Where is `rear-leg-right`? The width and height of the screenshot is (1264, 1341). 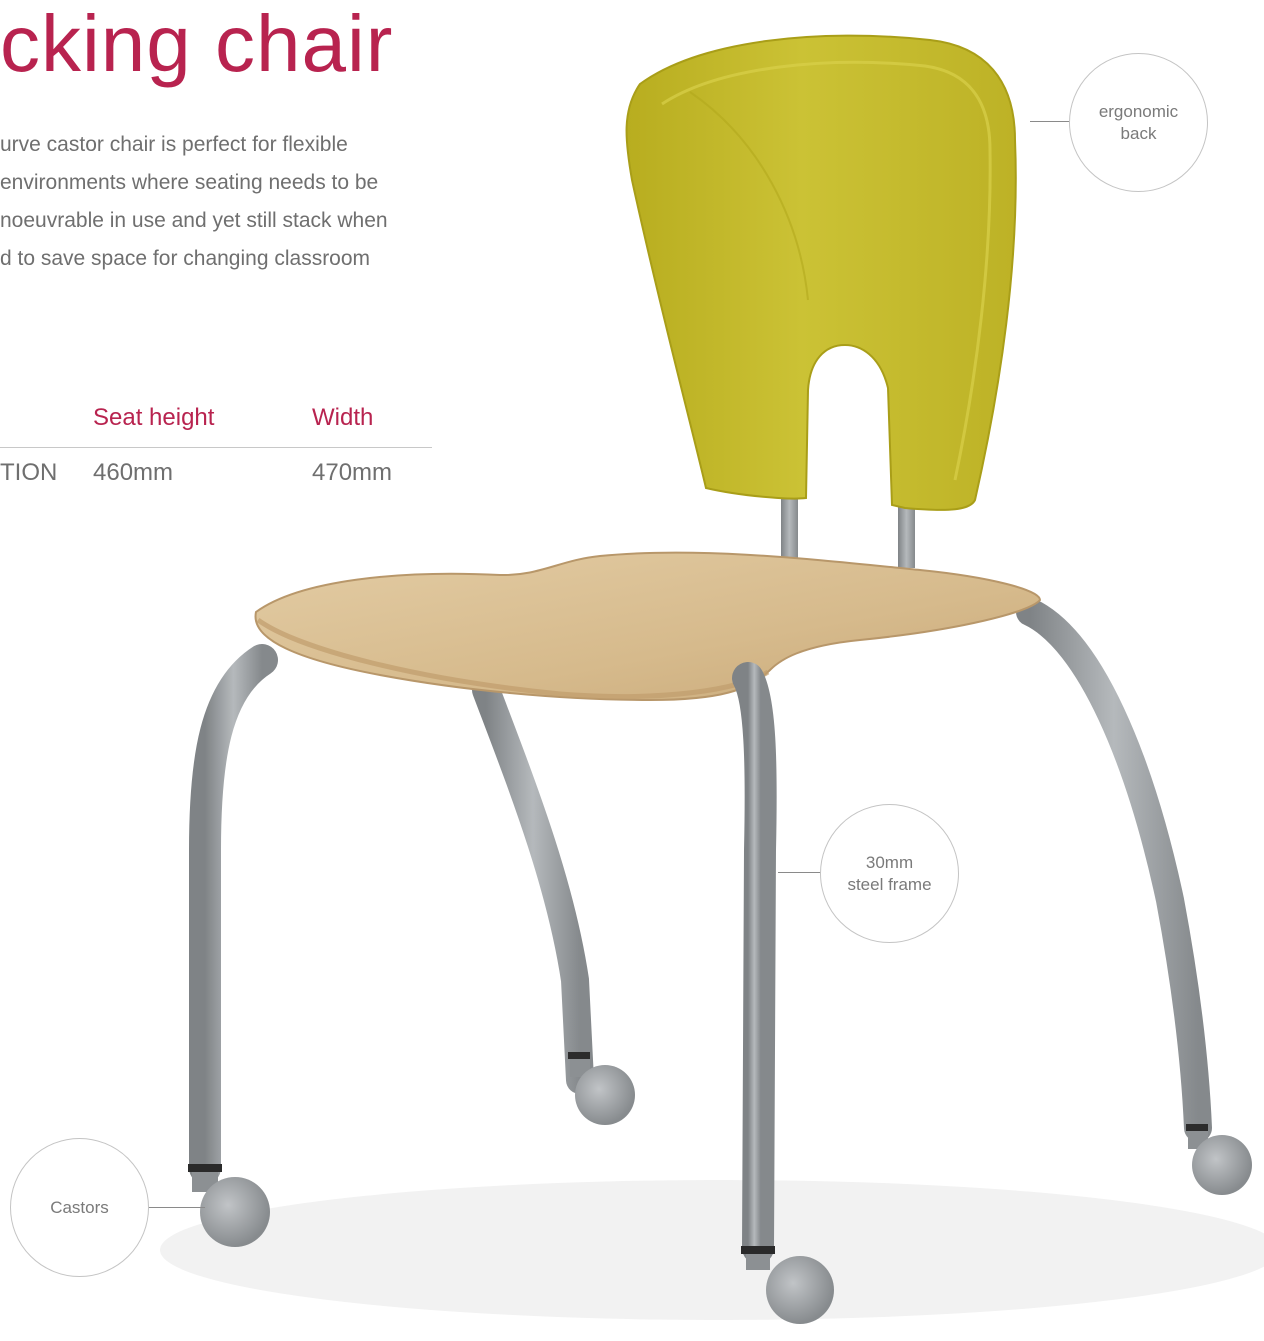 rear-leg-right is located at coordinates (1114, 870).